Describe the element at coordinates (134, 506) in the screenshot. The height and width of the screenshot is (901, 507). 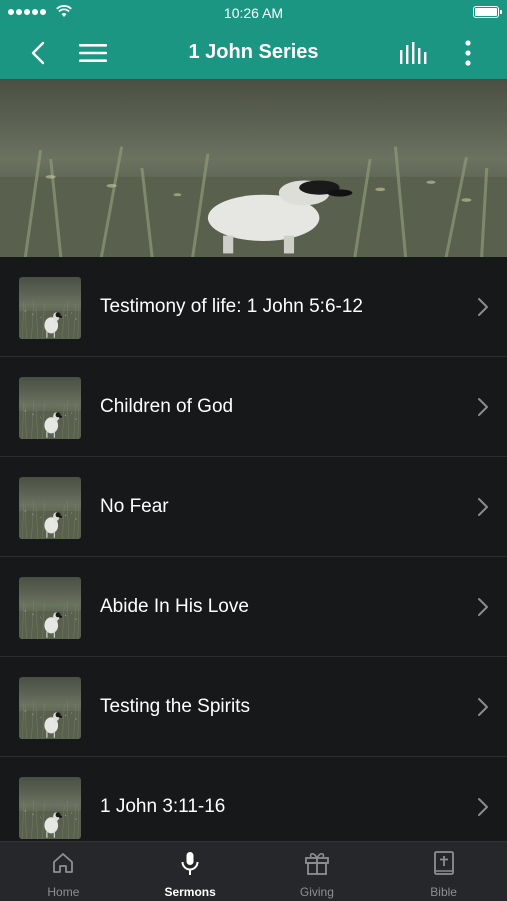
I see `sermon-title: No Fear` at that location.